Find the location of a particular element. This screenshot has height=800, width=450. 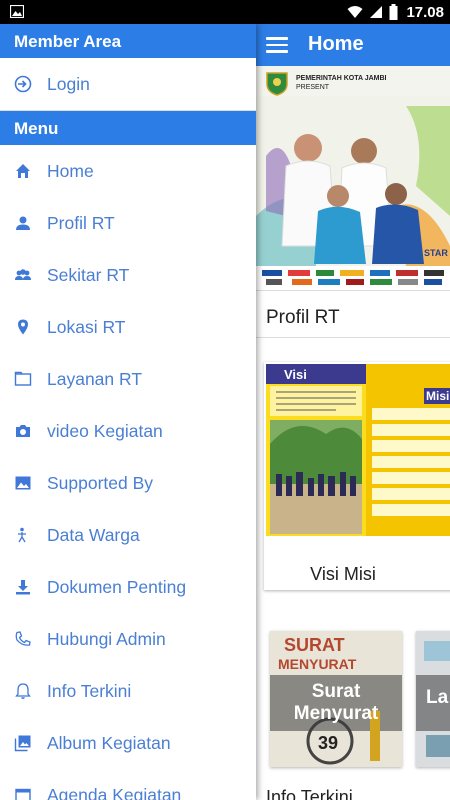

drawer-item-label: Home is located at coordinates (70, 170).